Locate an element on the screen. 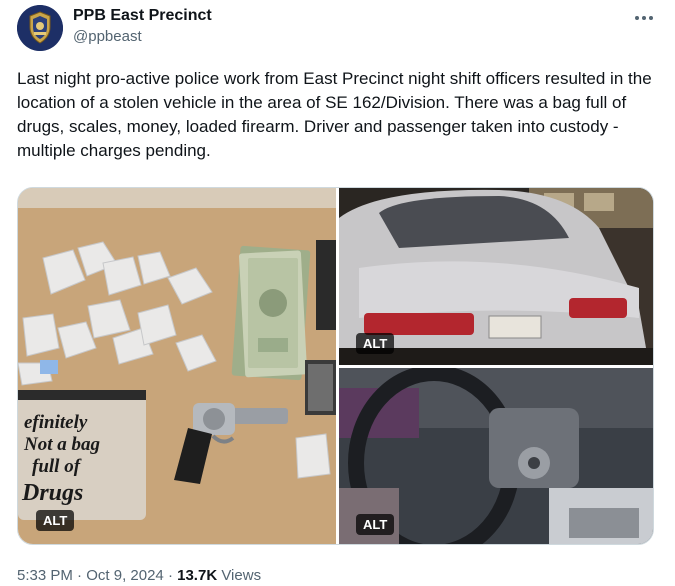 The height and width of the screenshot is (586, 675). pouch-line-1: efinitely is located at coordinates (56, 422).